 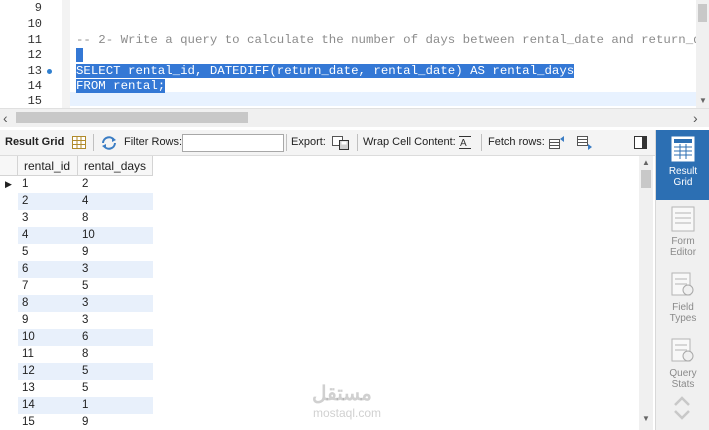 I want to click on chevron-up-icon, so click(x=682, y=401).